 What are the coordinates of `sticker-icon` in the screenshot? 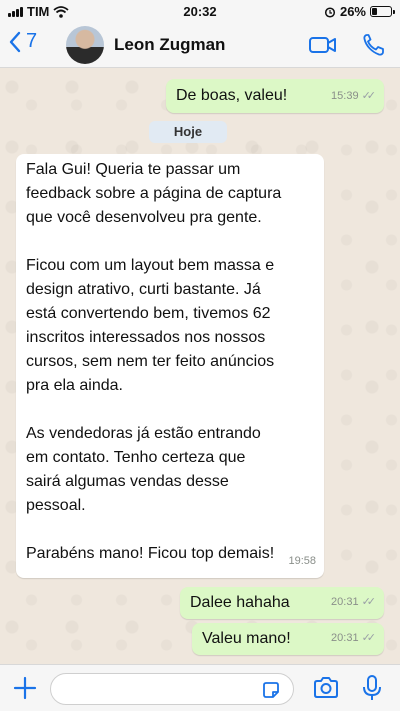 It's located at (271, 690).